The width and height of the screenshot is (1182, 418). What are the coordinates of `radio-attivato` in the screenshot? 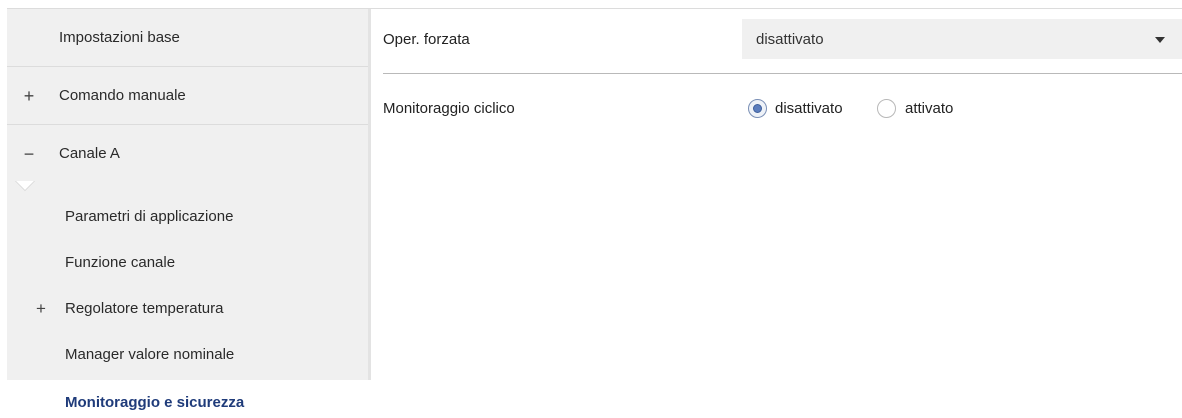 It's located at (886, 108).